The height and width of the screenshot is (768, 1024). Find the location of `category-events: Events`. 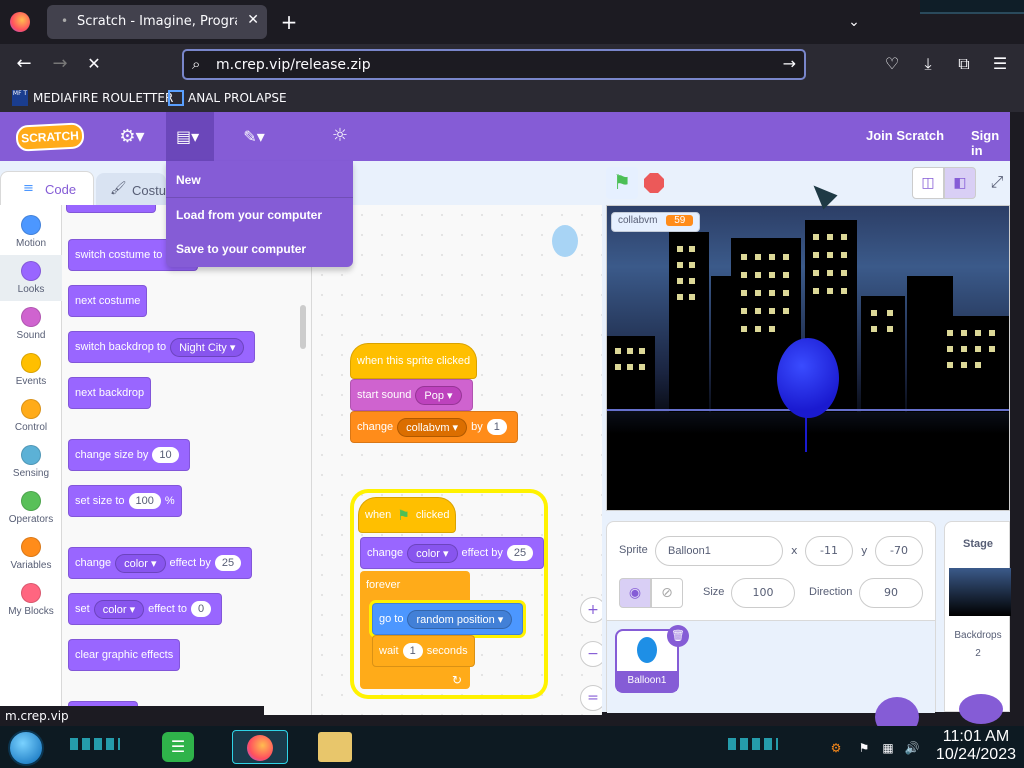

category-events: Events is located at coordinates (31, 370).